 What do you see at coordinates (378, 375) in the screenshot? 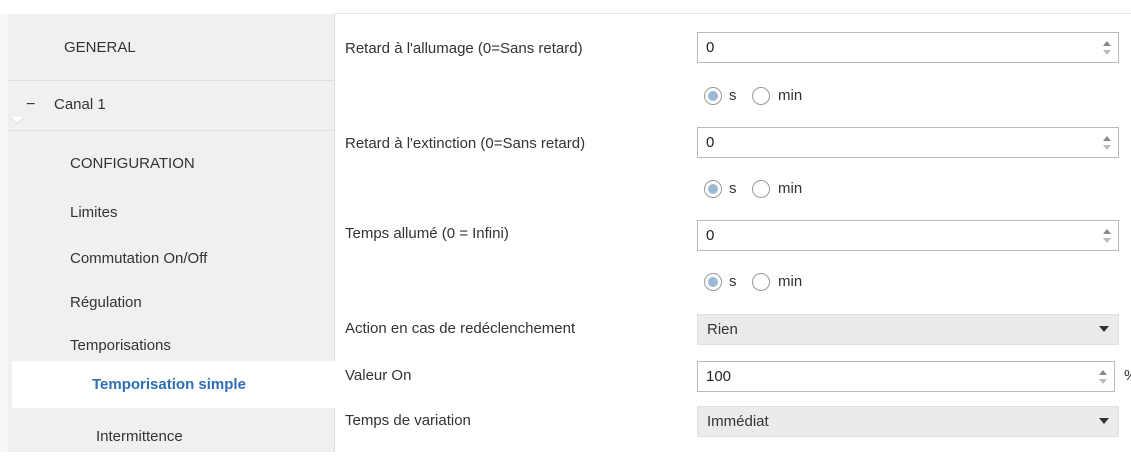
I see `param-label-on-value: Valeur On` at bounding box center [378, 375].